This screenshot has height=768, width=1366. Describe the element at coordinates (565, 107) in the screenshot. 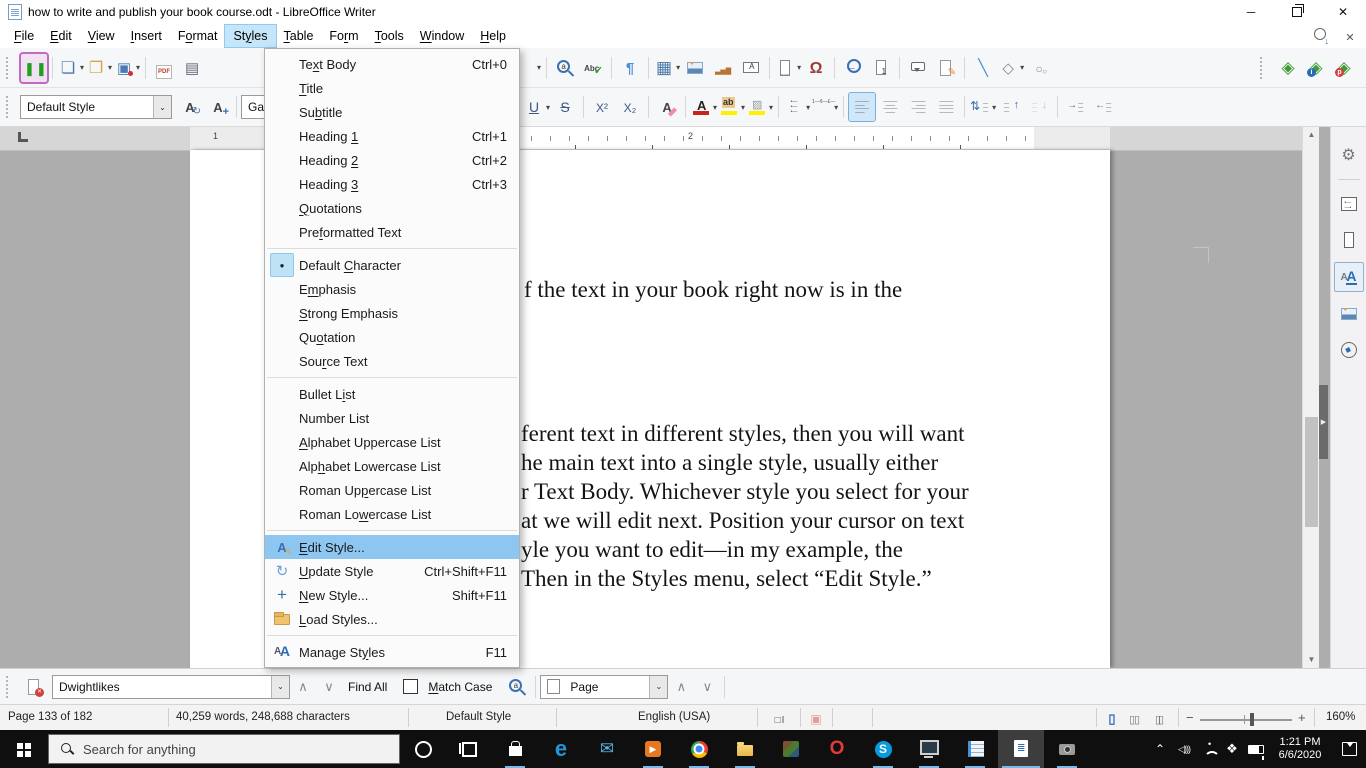

I see `strikethrough-button` at that location.